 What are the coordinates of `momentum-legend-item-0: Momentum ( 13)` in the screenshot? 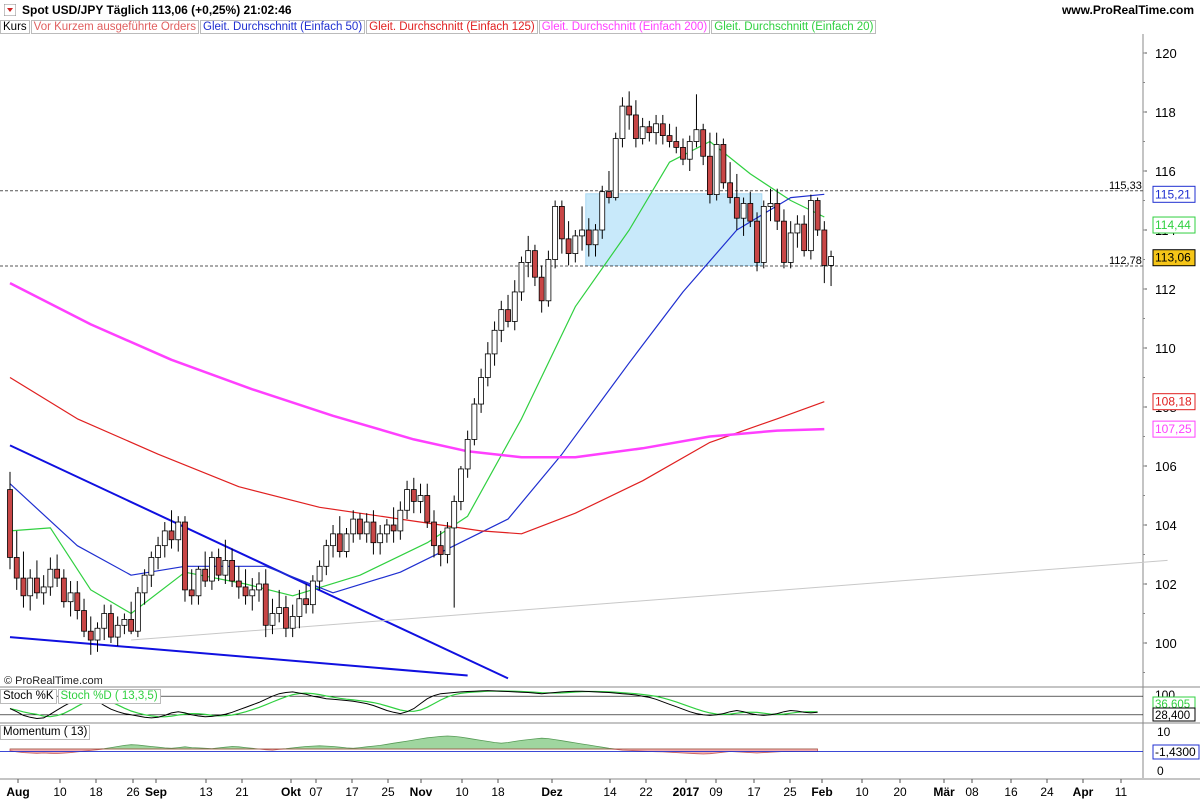 It's located at (45, 732).